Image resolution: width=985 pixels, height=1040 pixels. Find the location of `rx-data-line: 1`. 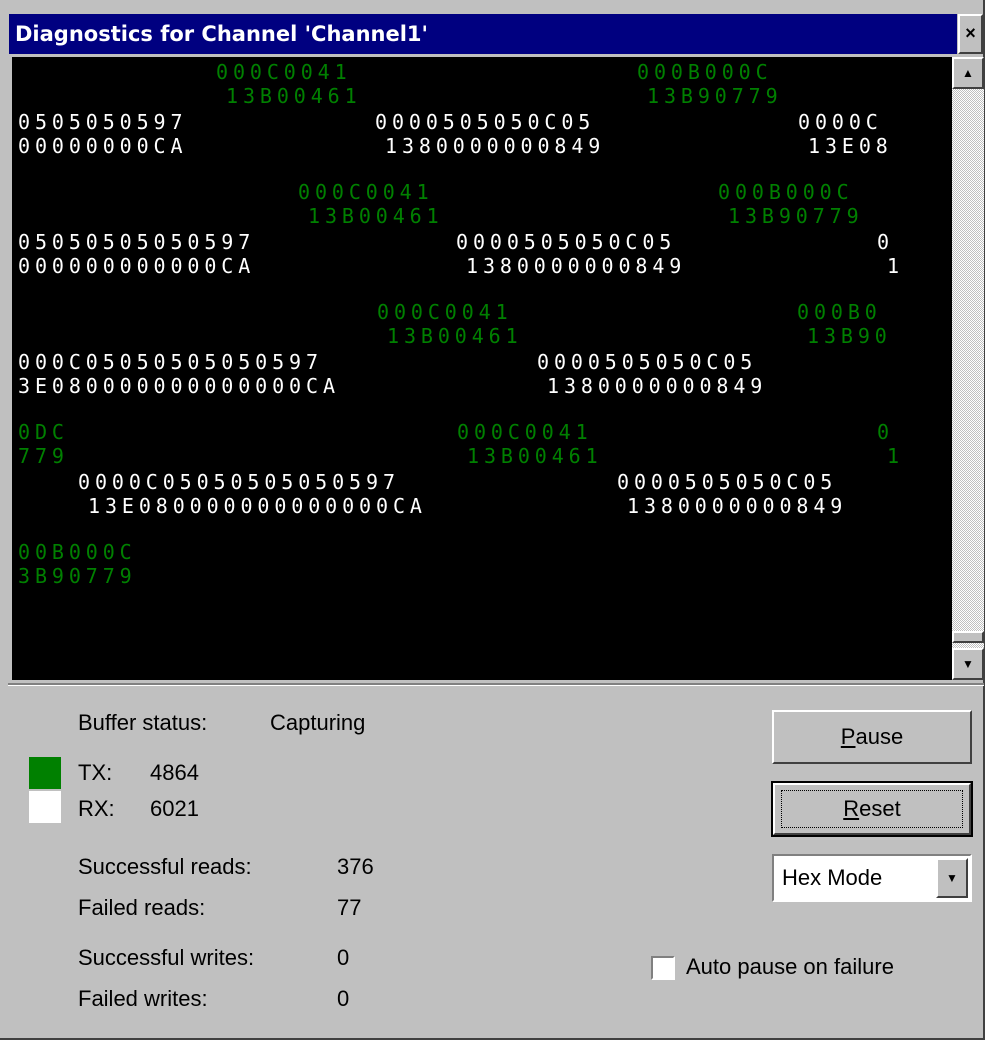

rx-data-line: 1 is located at coordinates (895, 266).